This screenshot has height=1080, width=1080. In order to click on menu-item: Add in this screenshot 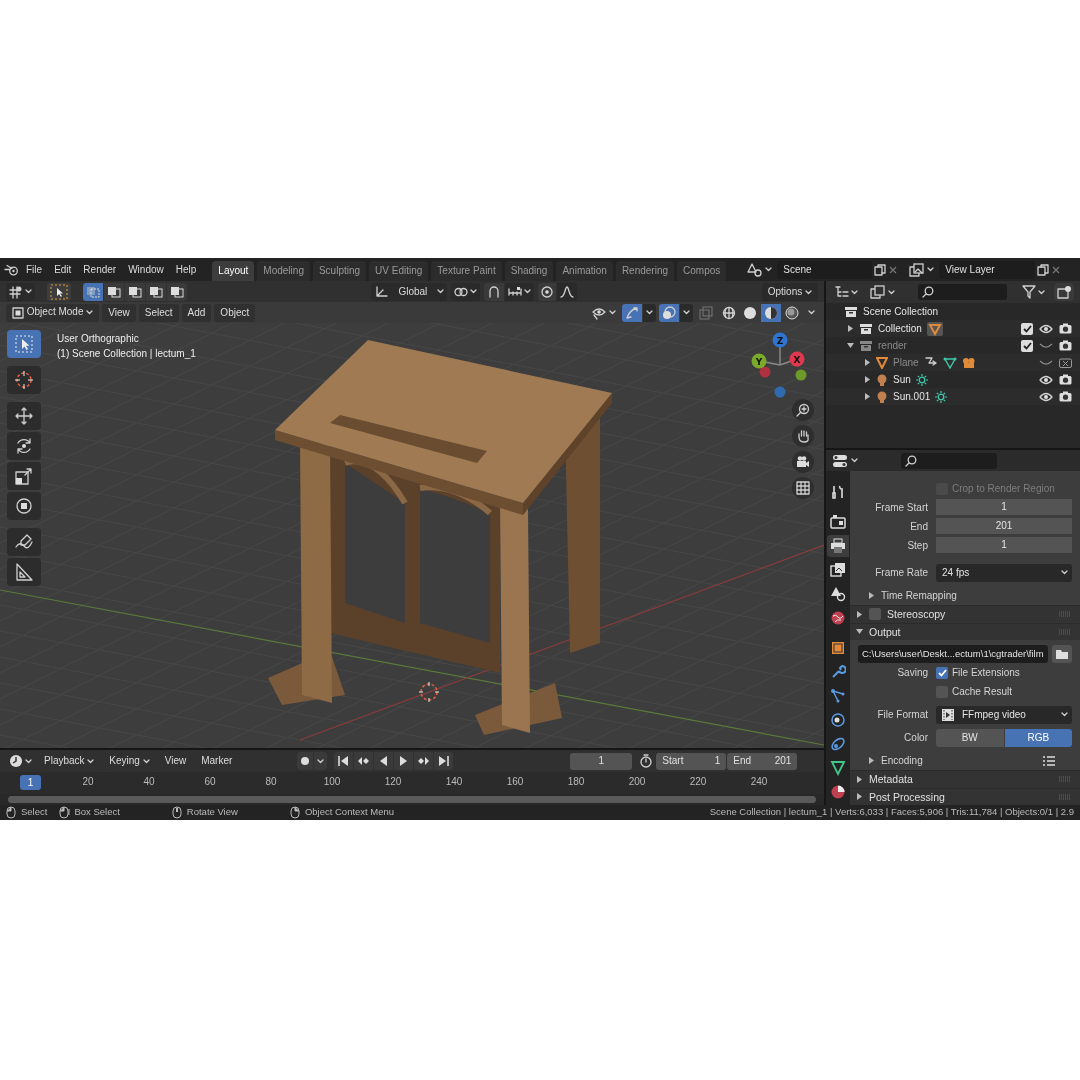, I will do `click(196, 312)`.